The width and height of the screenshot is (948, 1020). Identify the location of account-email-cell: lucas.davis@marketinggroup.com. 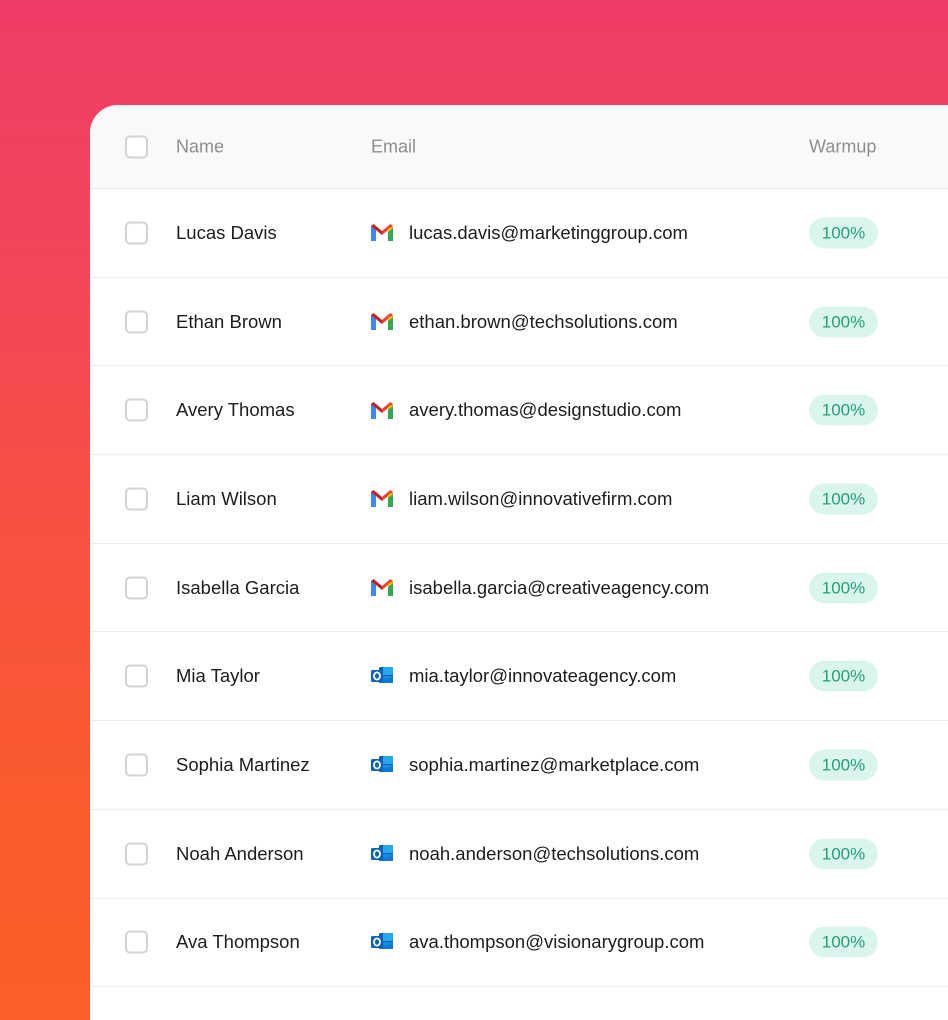
(529, 233).